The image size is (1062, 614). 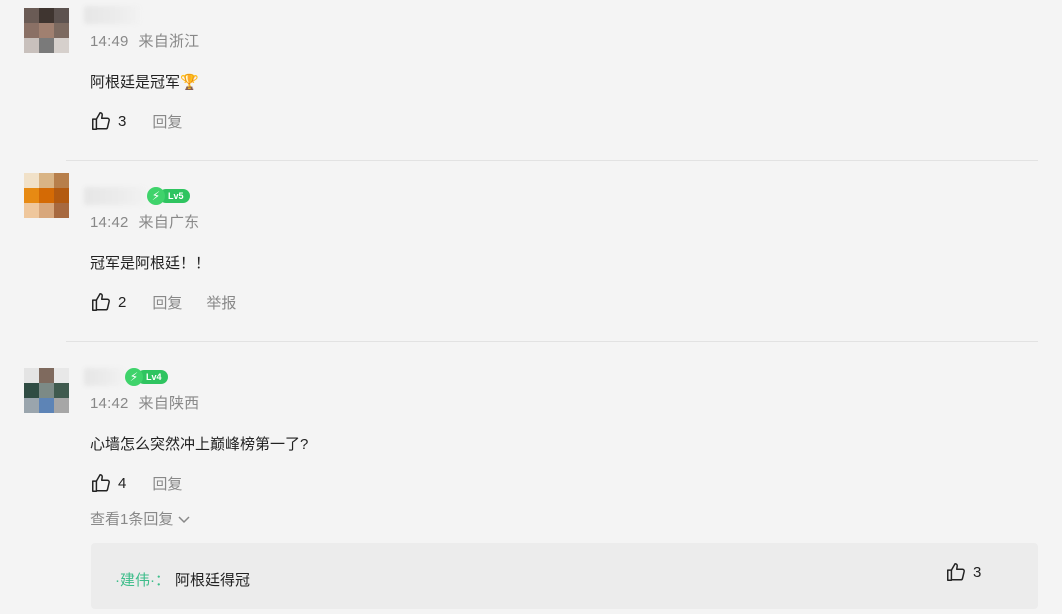 I want to click on comment-location: 来自广东, so click(x=169, y=222).